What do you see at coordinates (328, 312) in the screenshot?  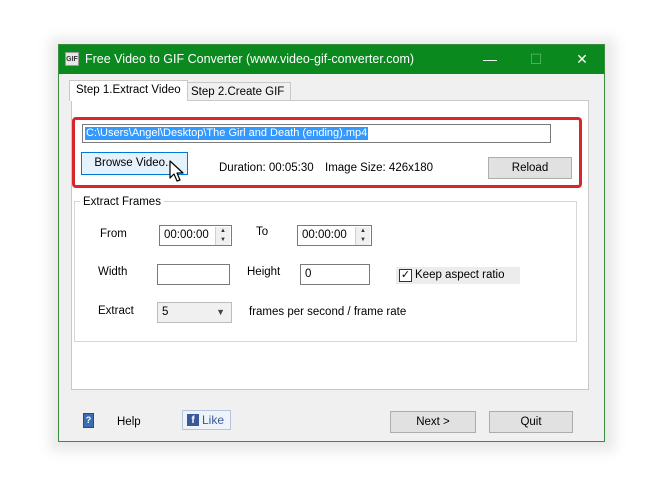 I see `frame-rate-label: frames per second / frame rate` at bounding box center [328, 312].